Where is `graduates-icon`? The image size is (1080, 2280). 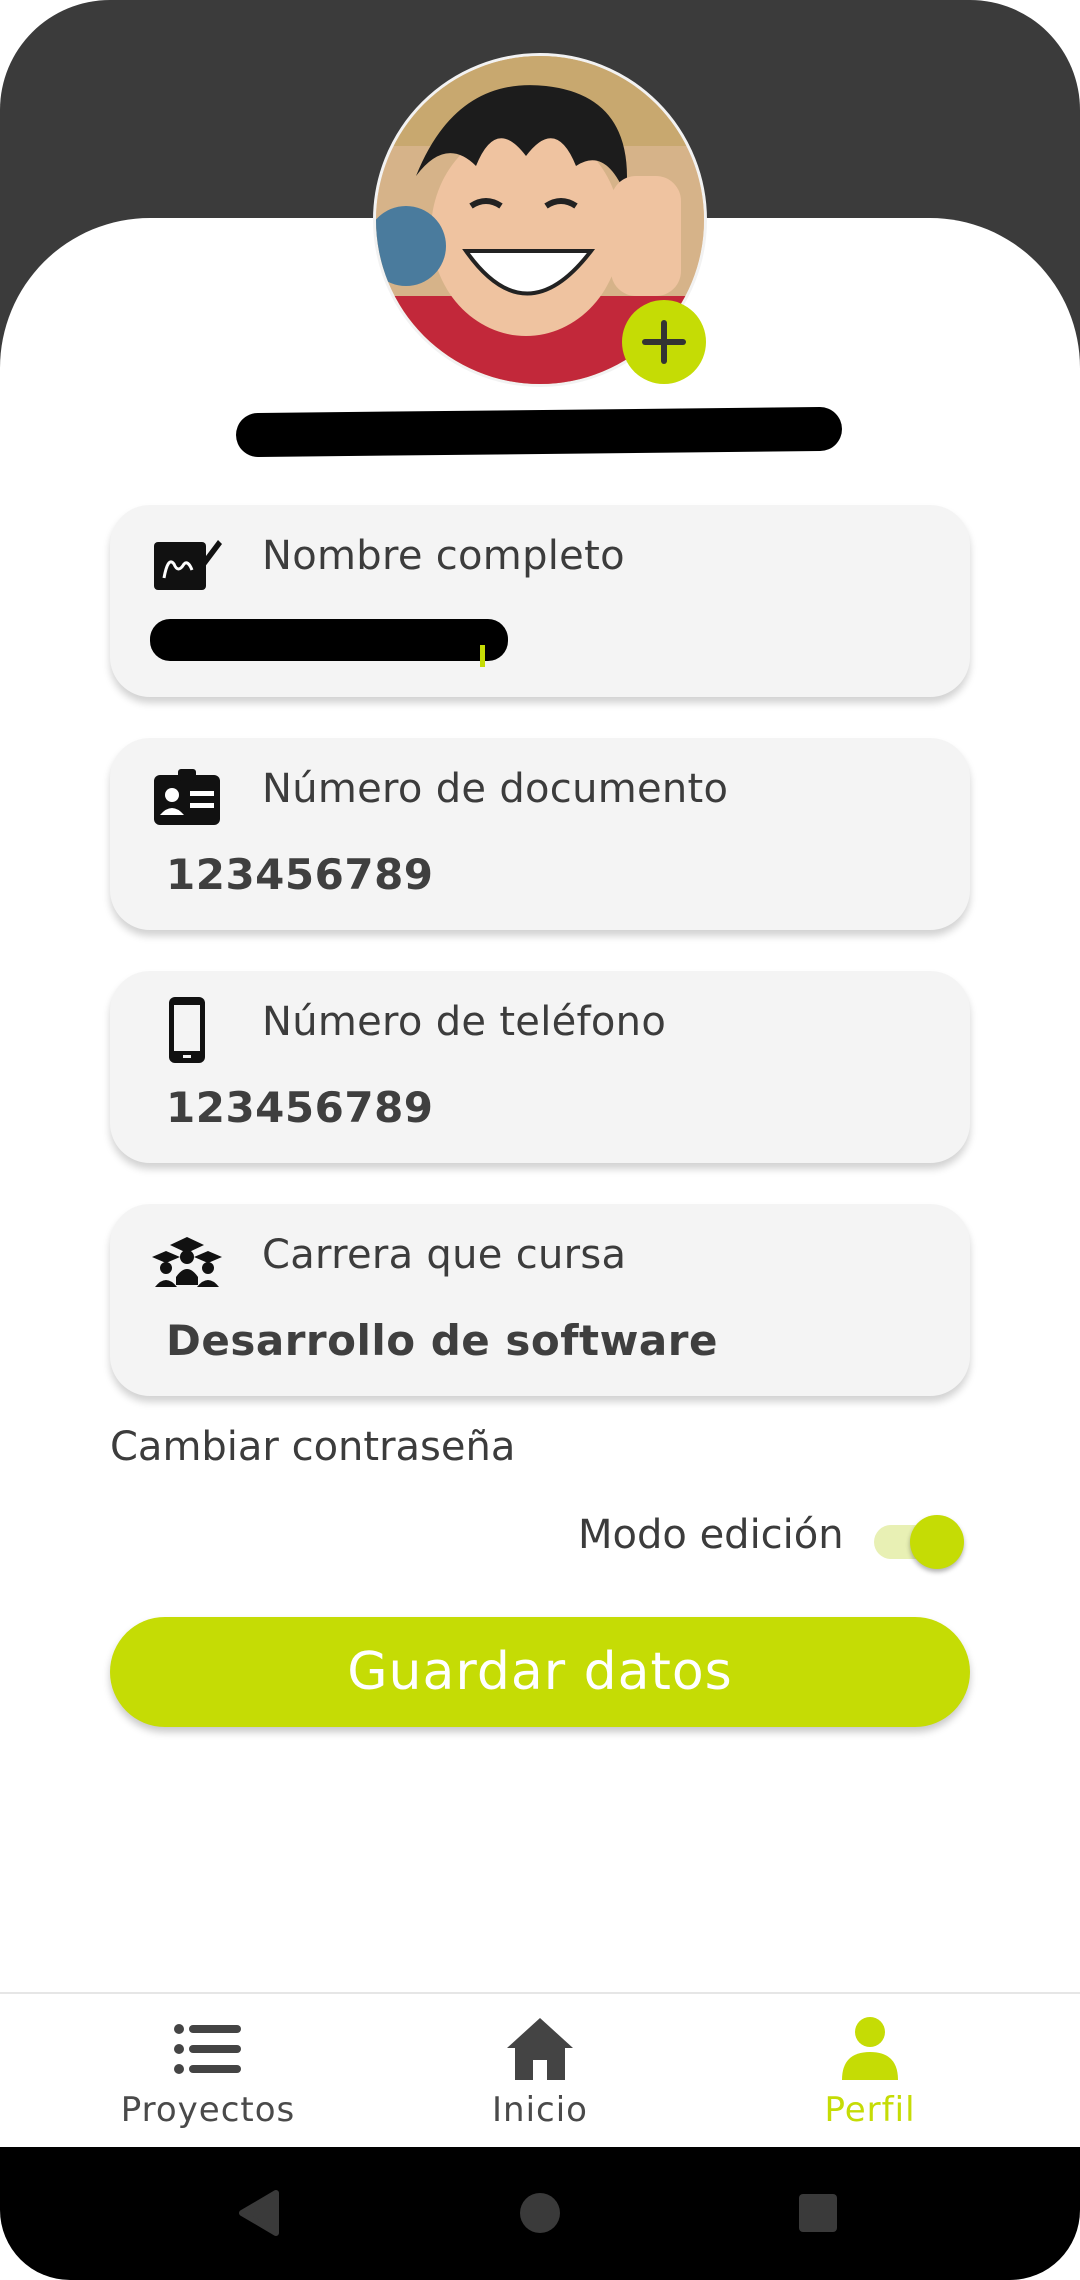
graduates-icon is located at coordinates (187, 1263).